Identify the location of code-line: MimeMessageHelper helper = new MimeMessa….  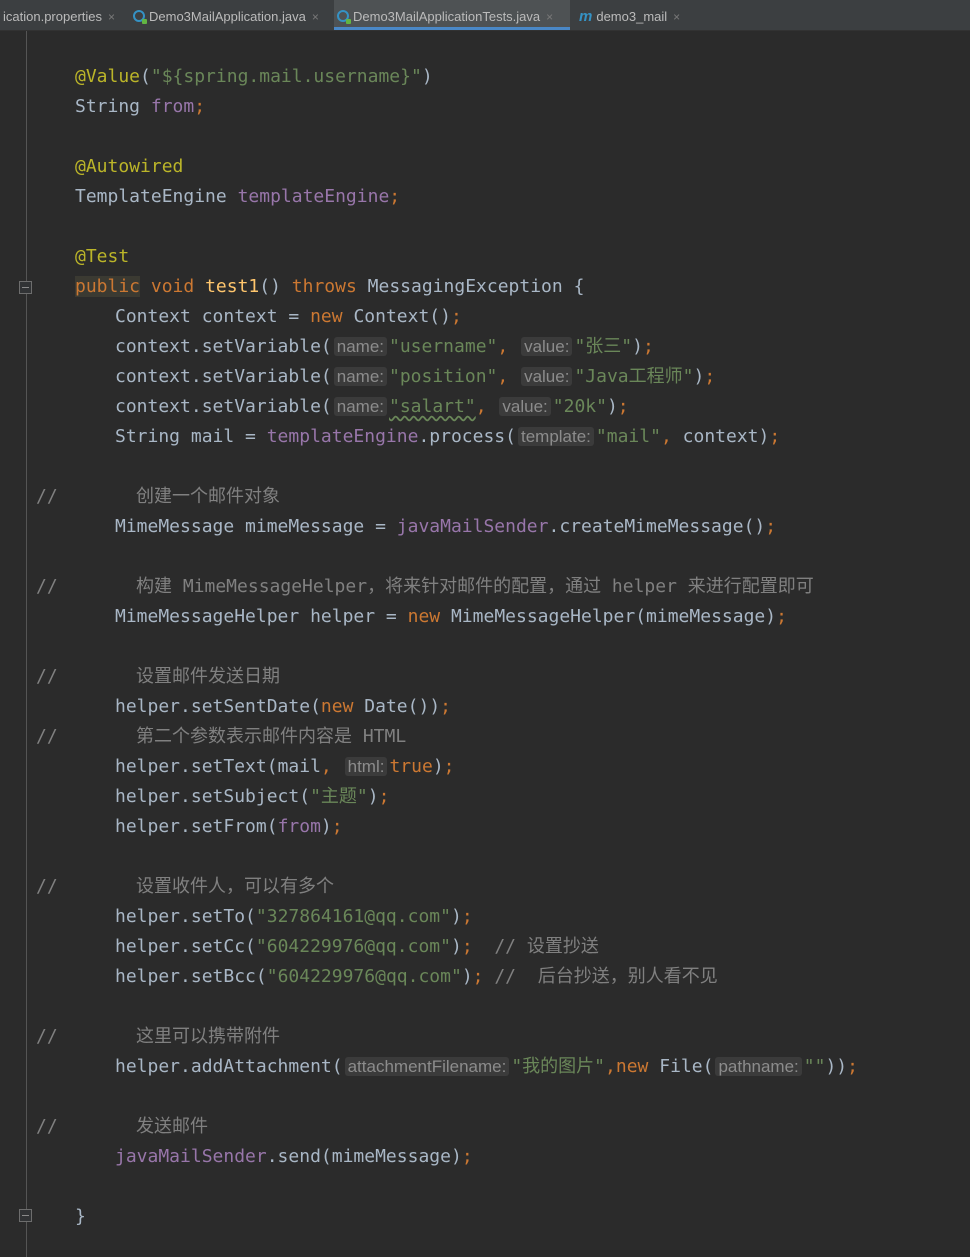
(451, 616).